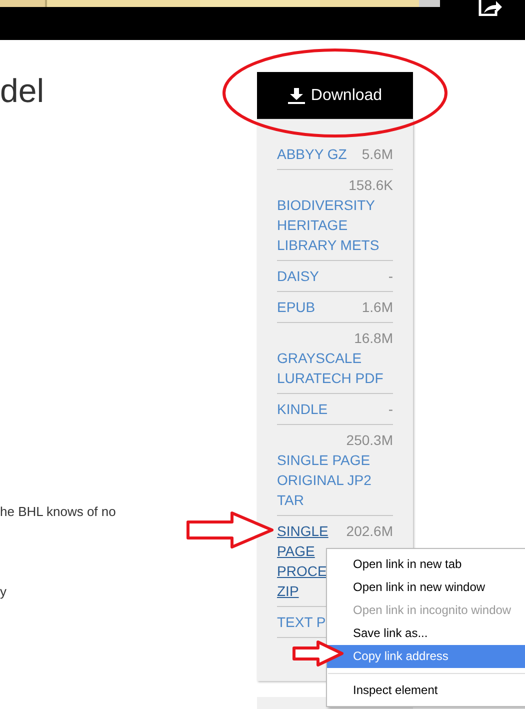 The width and height of the screenshot is (525, 709). What do you see at coordinates (312, 154) in the screenshot?
I see `file-format-link: ABBYY GZ` at bounding box center [312, 154].